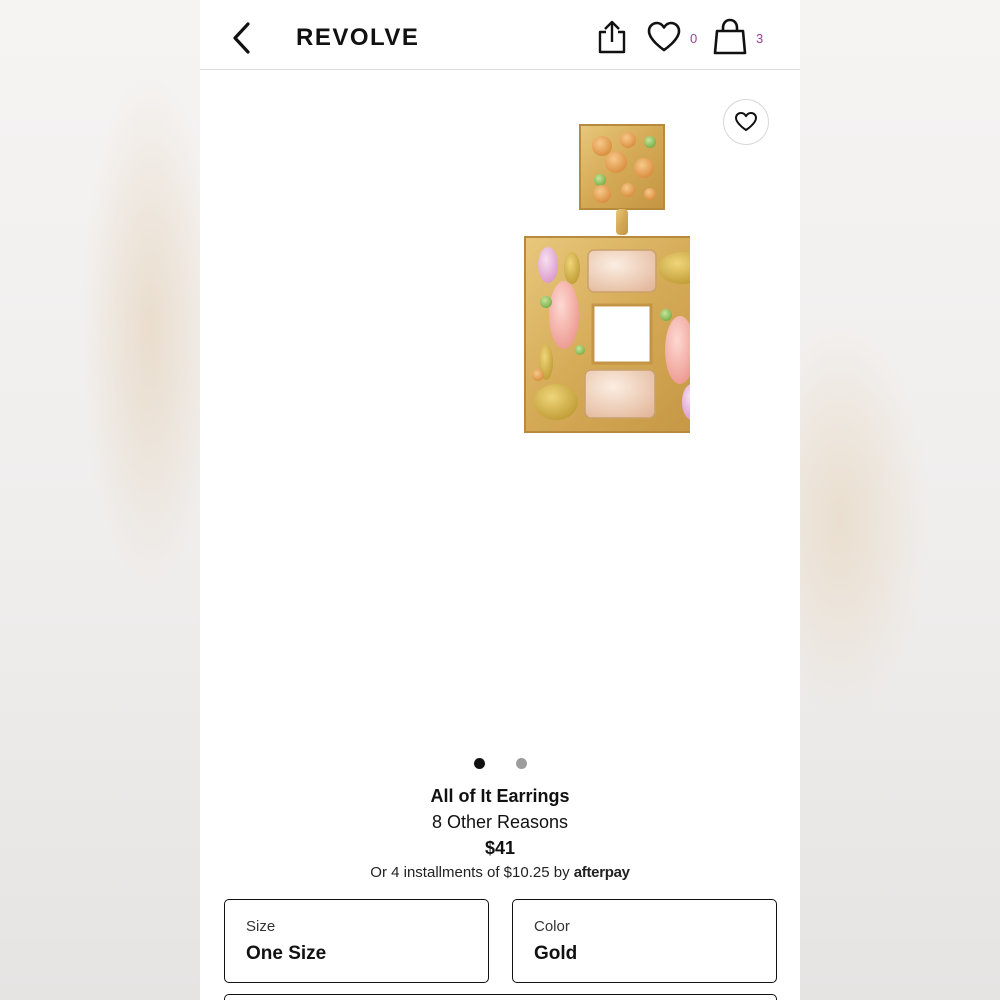 The image size is (1000, 1000). Describe the element at coordinates (552, 926) in the screenshot. I see `color-label: Color` at that location.